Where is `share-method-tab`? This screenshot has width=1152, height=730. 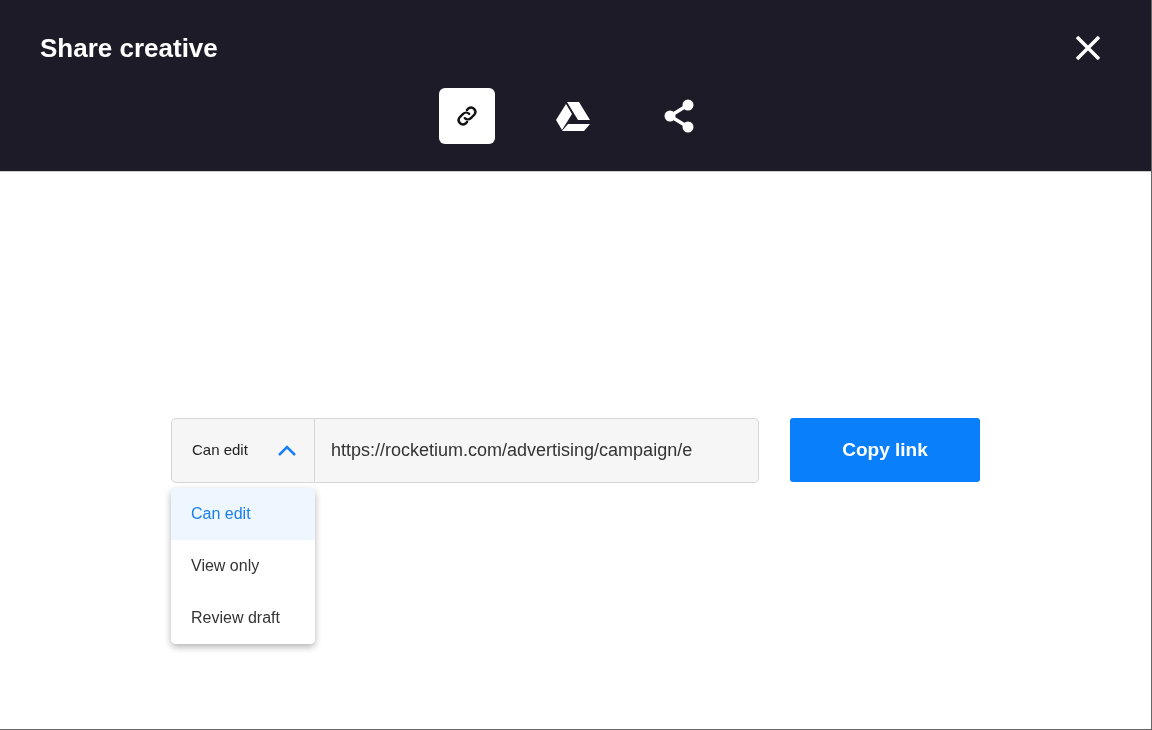 share-method-tab is located at coordinates (466, 116).